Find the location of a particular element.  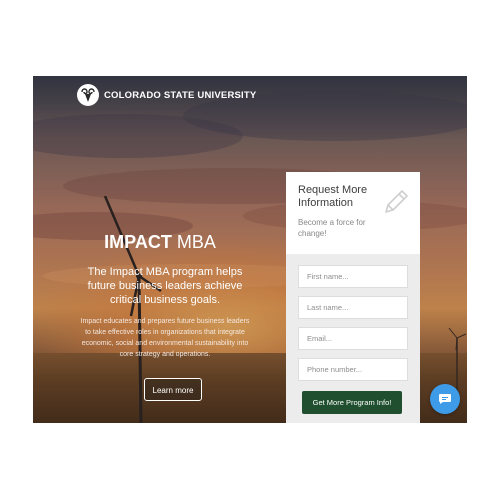

university-logo: COLORADO STATE UNIVERSITY is located at coordinates (166, 95).